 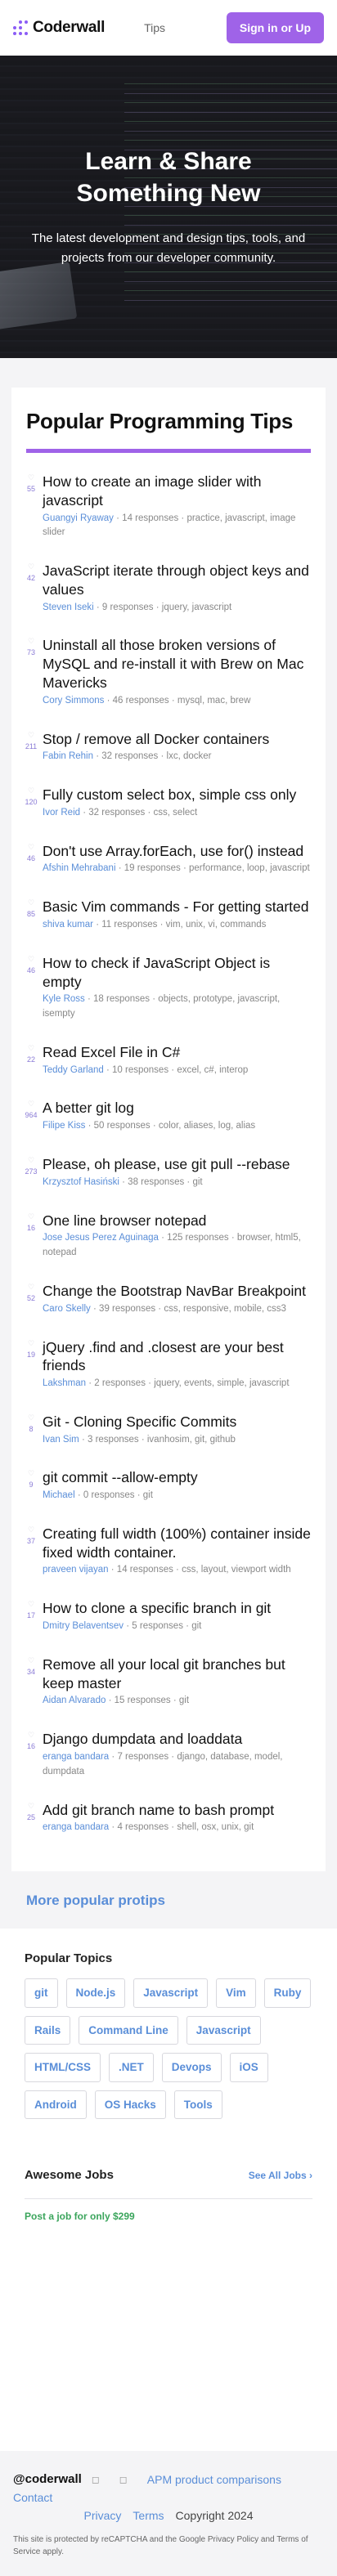 I want to click on topic-chip: Ruby, so click(x=287, y=1993).